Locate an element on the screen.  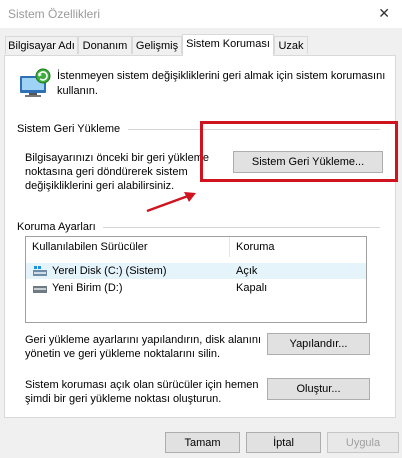
restore-group-divider is located at coordinates (254, 129).